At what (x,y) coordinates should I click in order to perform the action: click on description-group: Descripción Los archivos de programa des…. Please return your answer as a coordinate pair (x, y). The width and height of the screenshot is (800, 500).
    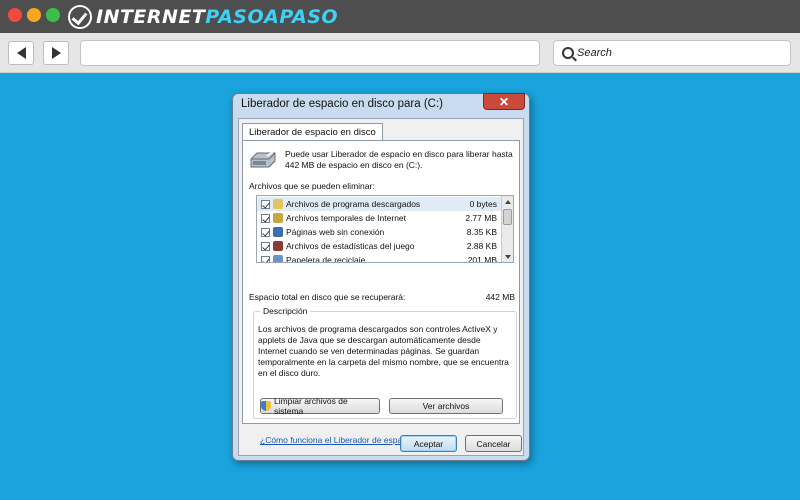
    Looking at the image, I should click on (385, 362).